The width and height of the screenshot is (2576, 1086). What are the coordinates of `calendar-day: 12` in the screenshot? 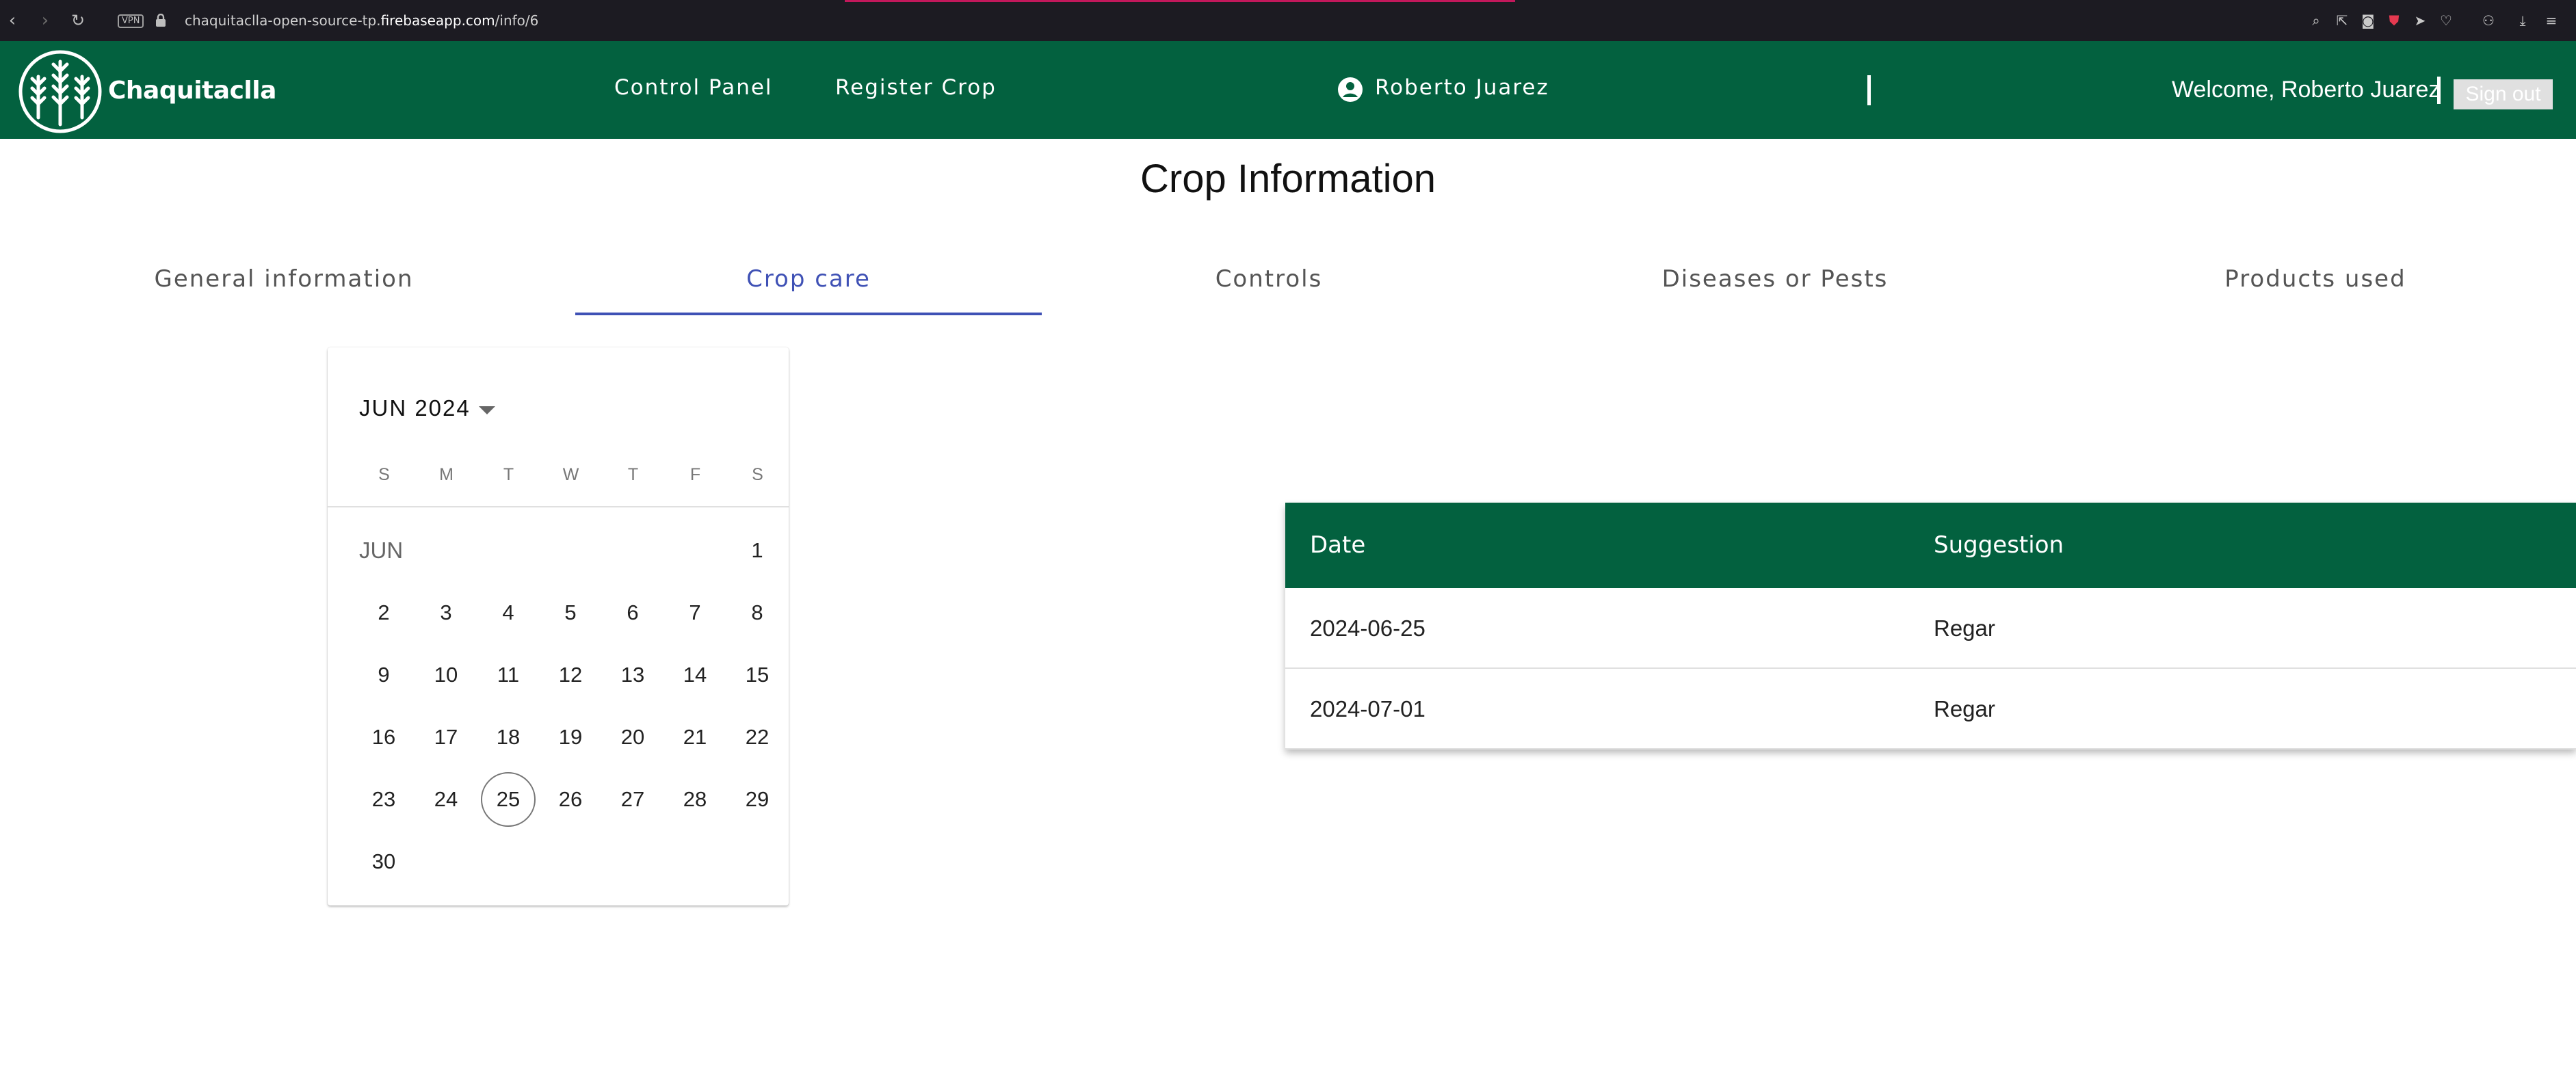 It's located at (570, 675).